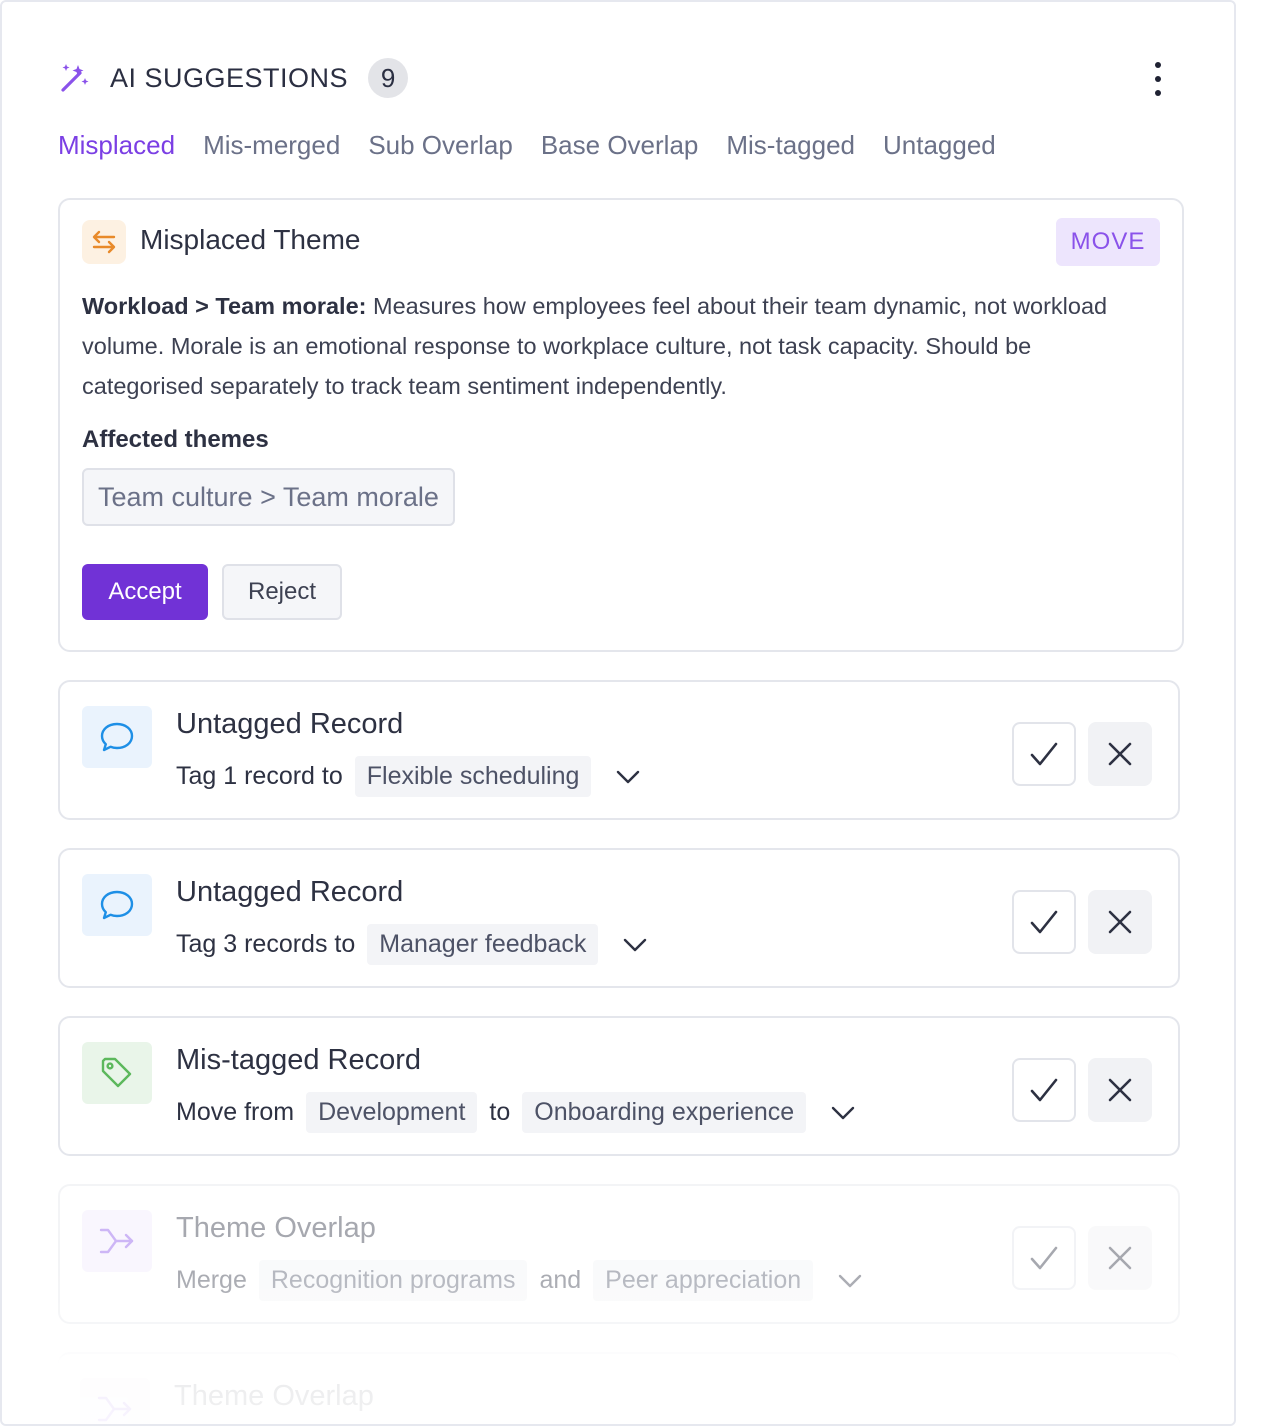 The height and width of the screenshot is (1426, 1280). Describe the element at coordinates (235, 1112) in the screenshot. I see `row-action-text: Move from` at that location.